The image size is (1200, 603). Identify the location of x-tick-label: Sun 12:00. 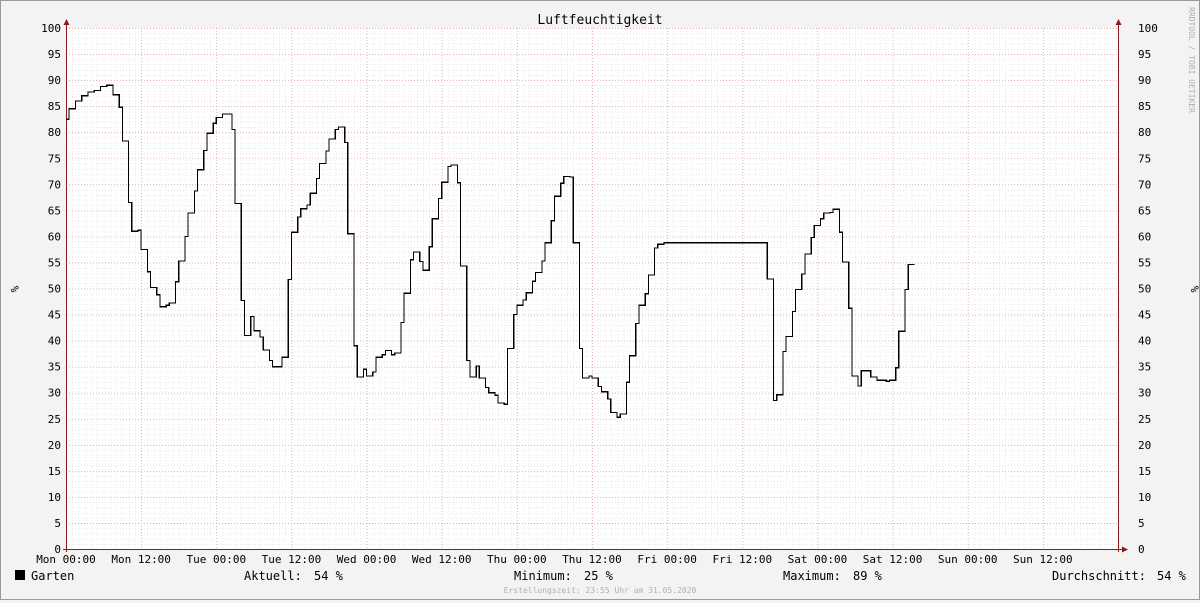
(1043, 559).